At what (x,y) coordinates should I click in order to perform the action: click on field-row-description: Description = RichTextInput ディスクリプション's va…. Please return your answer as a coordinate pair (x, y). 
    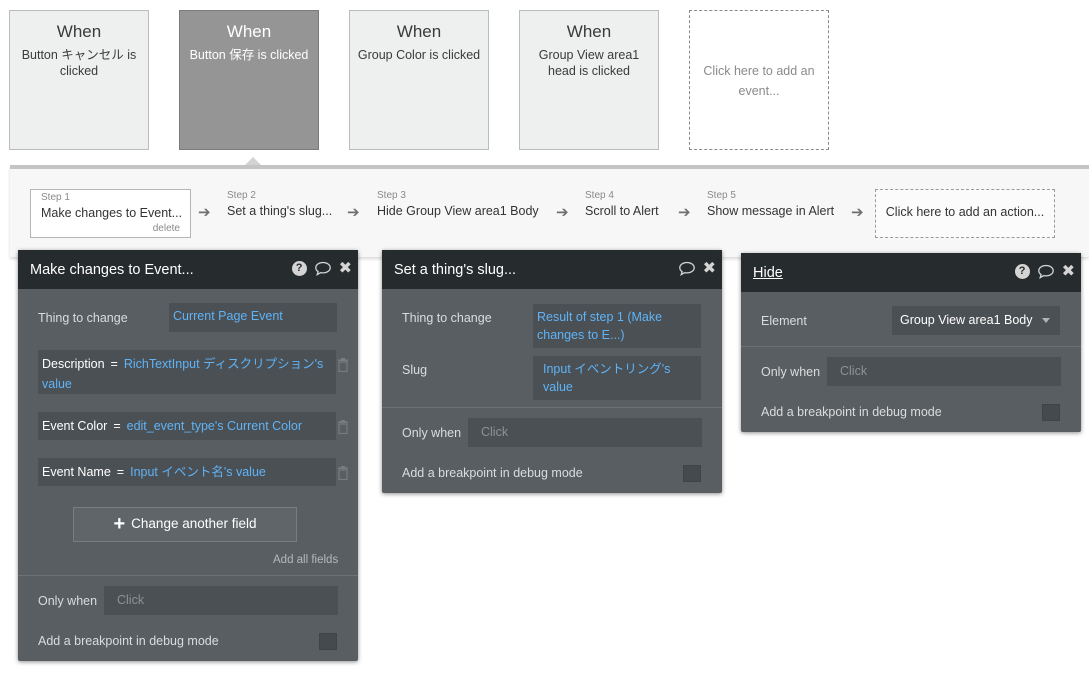
    Looking at the image, I should click on (187, 372).